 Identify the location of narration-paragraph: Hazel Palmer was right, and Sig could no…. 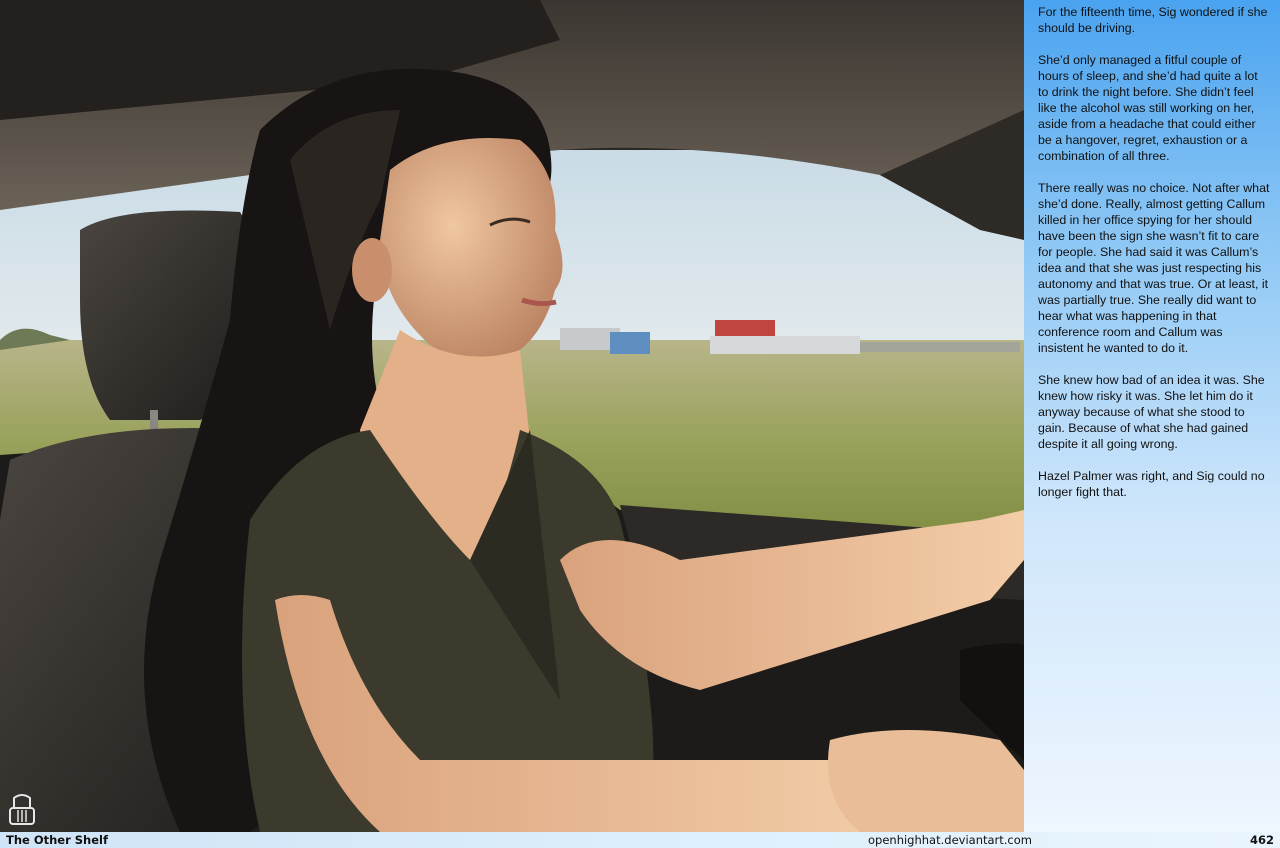
(1151, 484).